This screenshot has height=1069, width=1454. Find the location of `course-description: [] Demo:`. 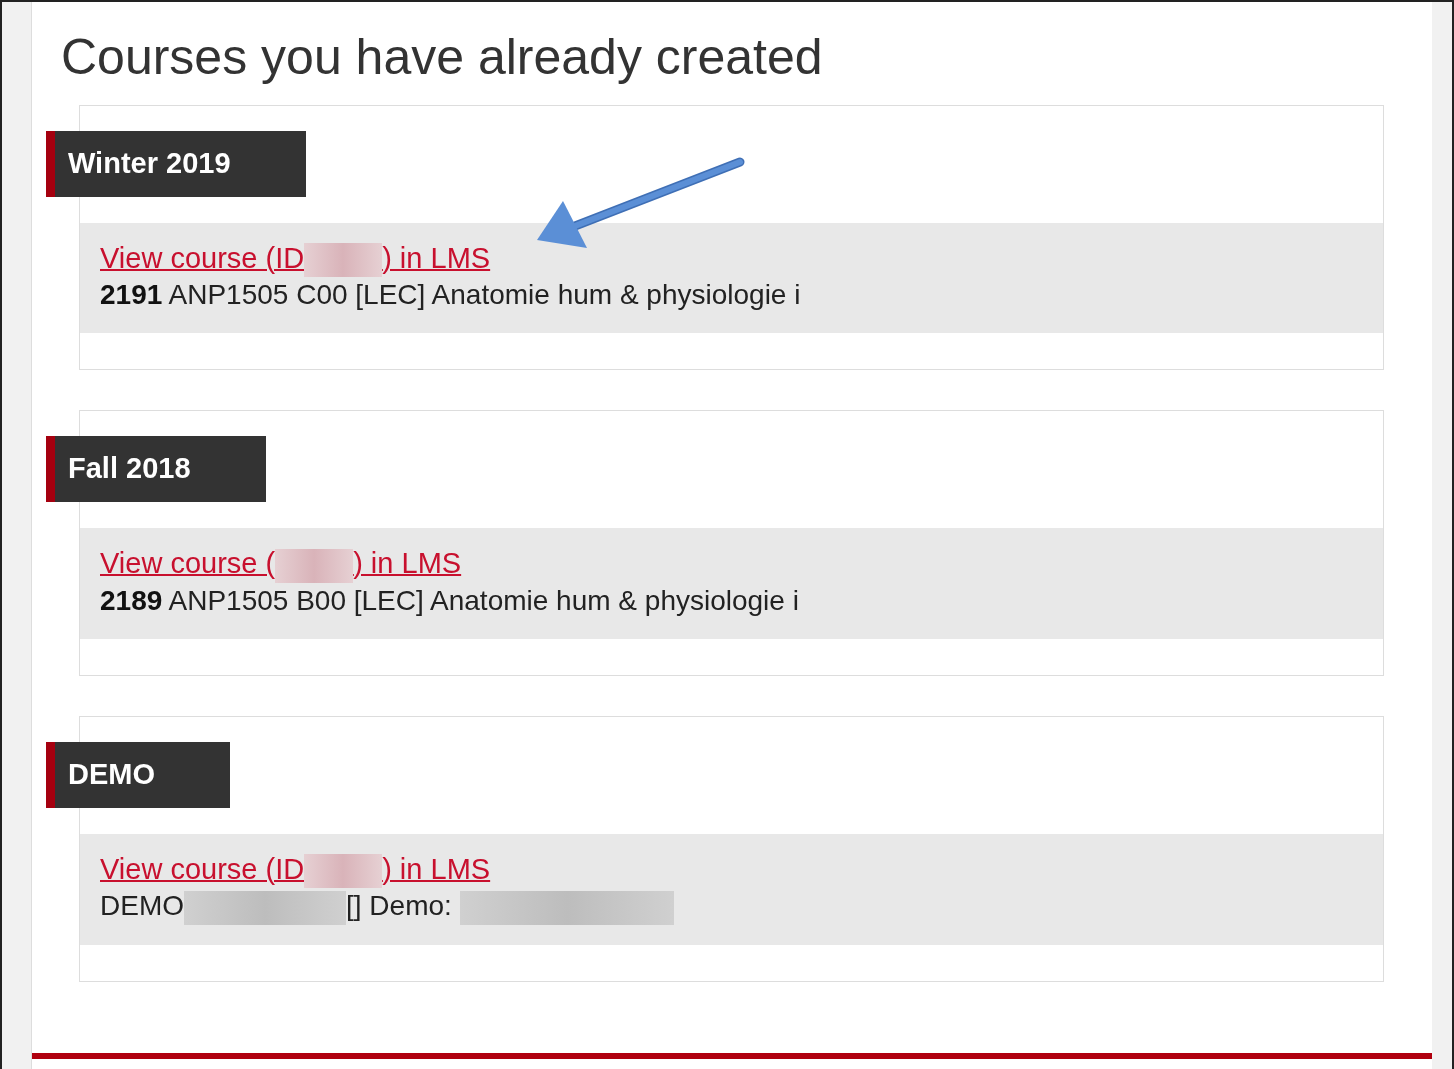

course-description: [] Demo: is located at coordinates (399, 906).